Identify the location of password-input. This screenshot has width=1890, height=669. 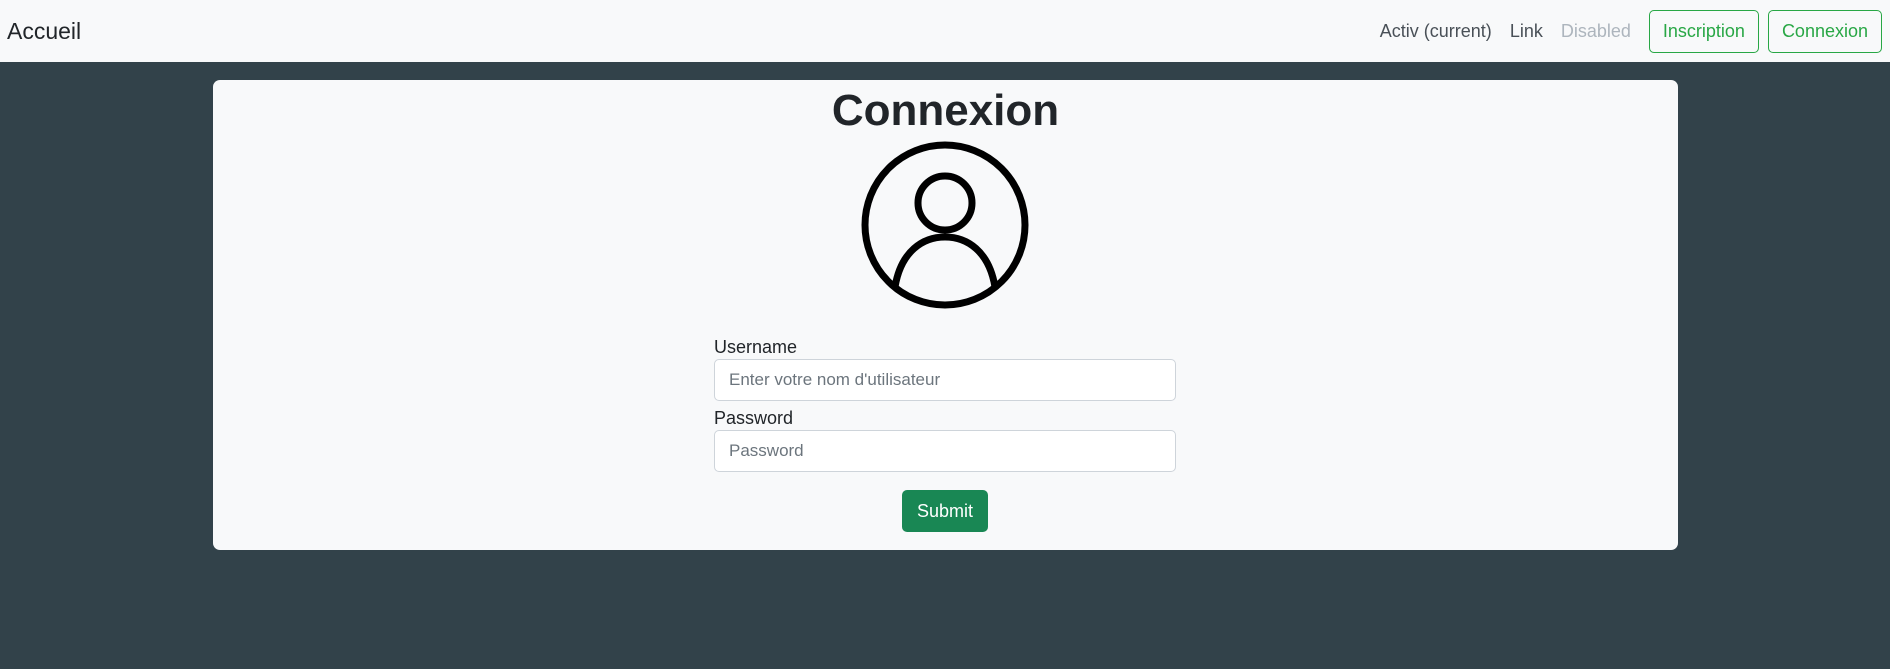
(945, 451).